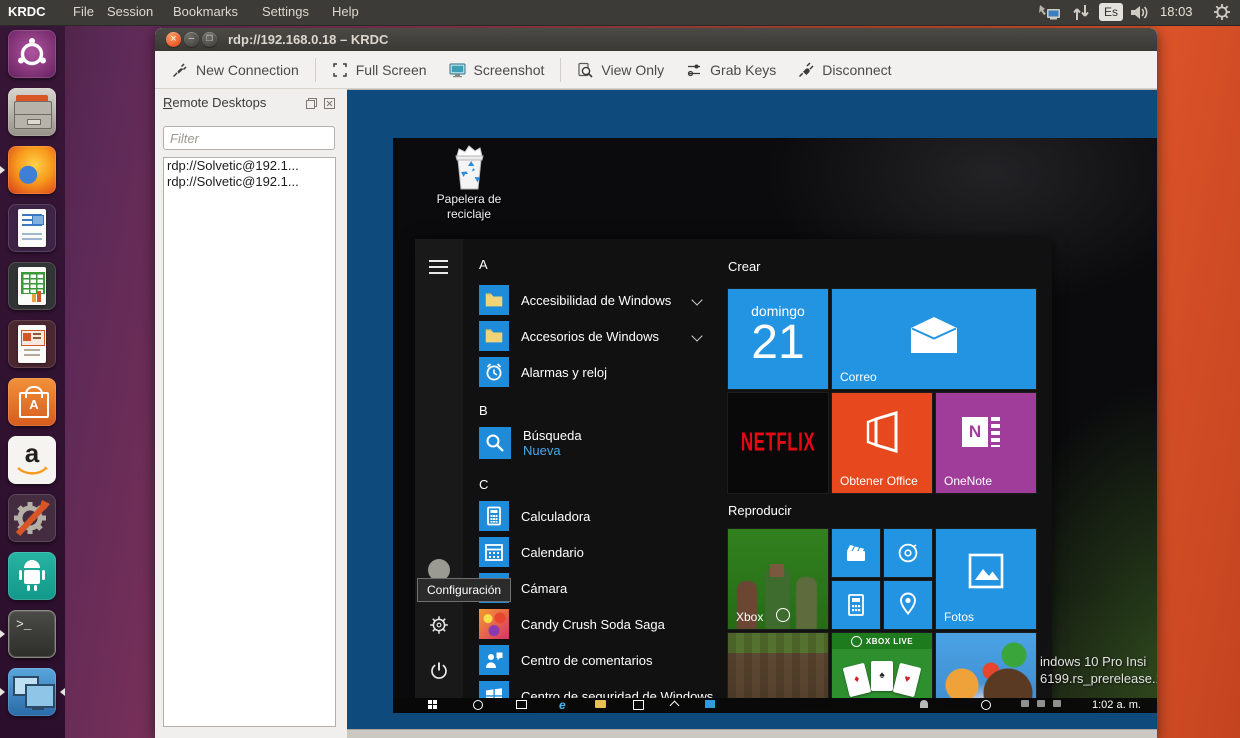 This screenshot has height=738, width=1240. I want to click on gear-wrench-icon, so click(32, 518).